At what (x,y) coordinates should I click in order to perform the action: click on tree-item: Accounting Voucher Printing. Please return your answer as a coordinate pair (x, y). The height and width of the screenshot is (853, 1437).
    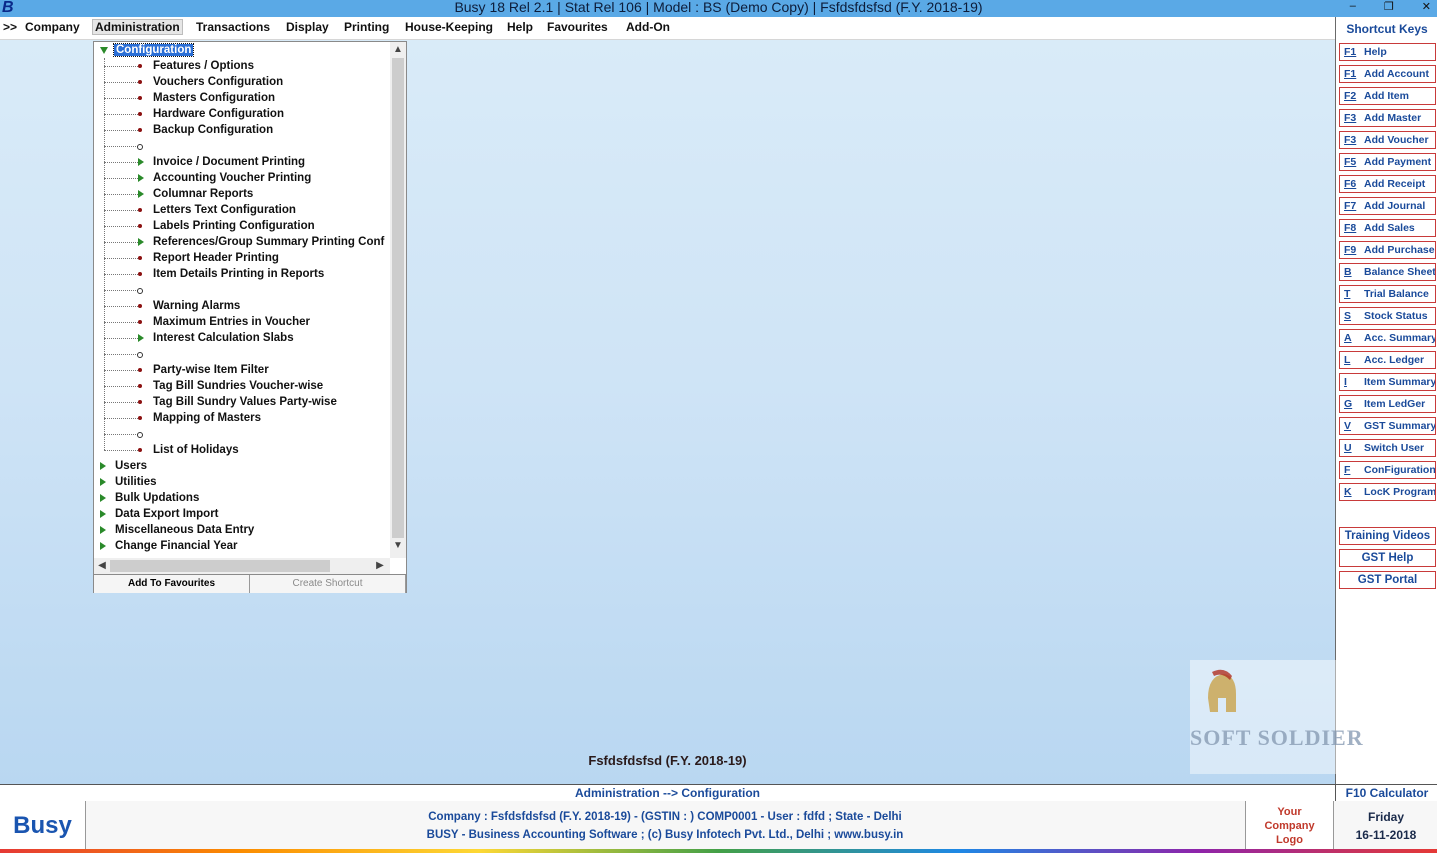
    Looking at the image, I should click on (232, 178).